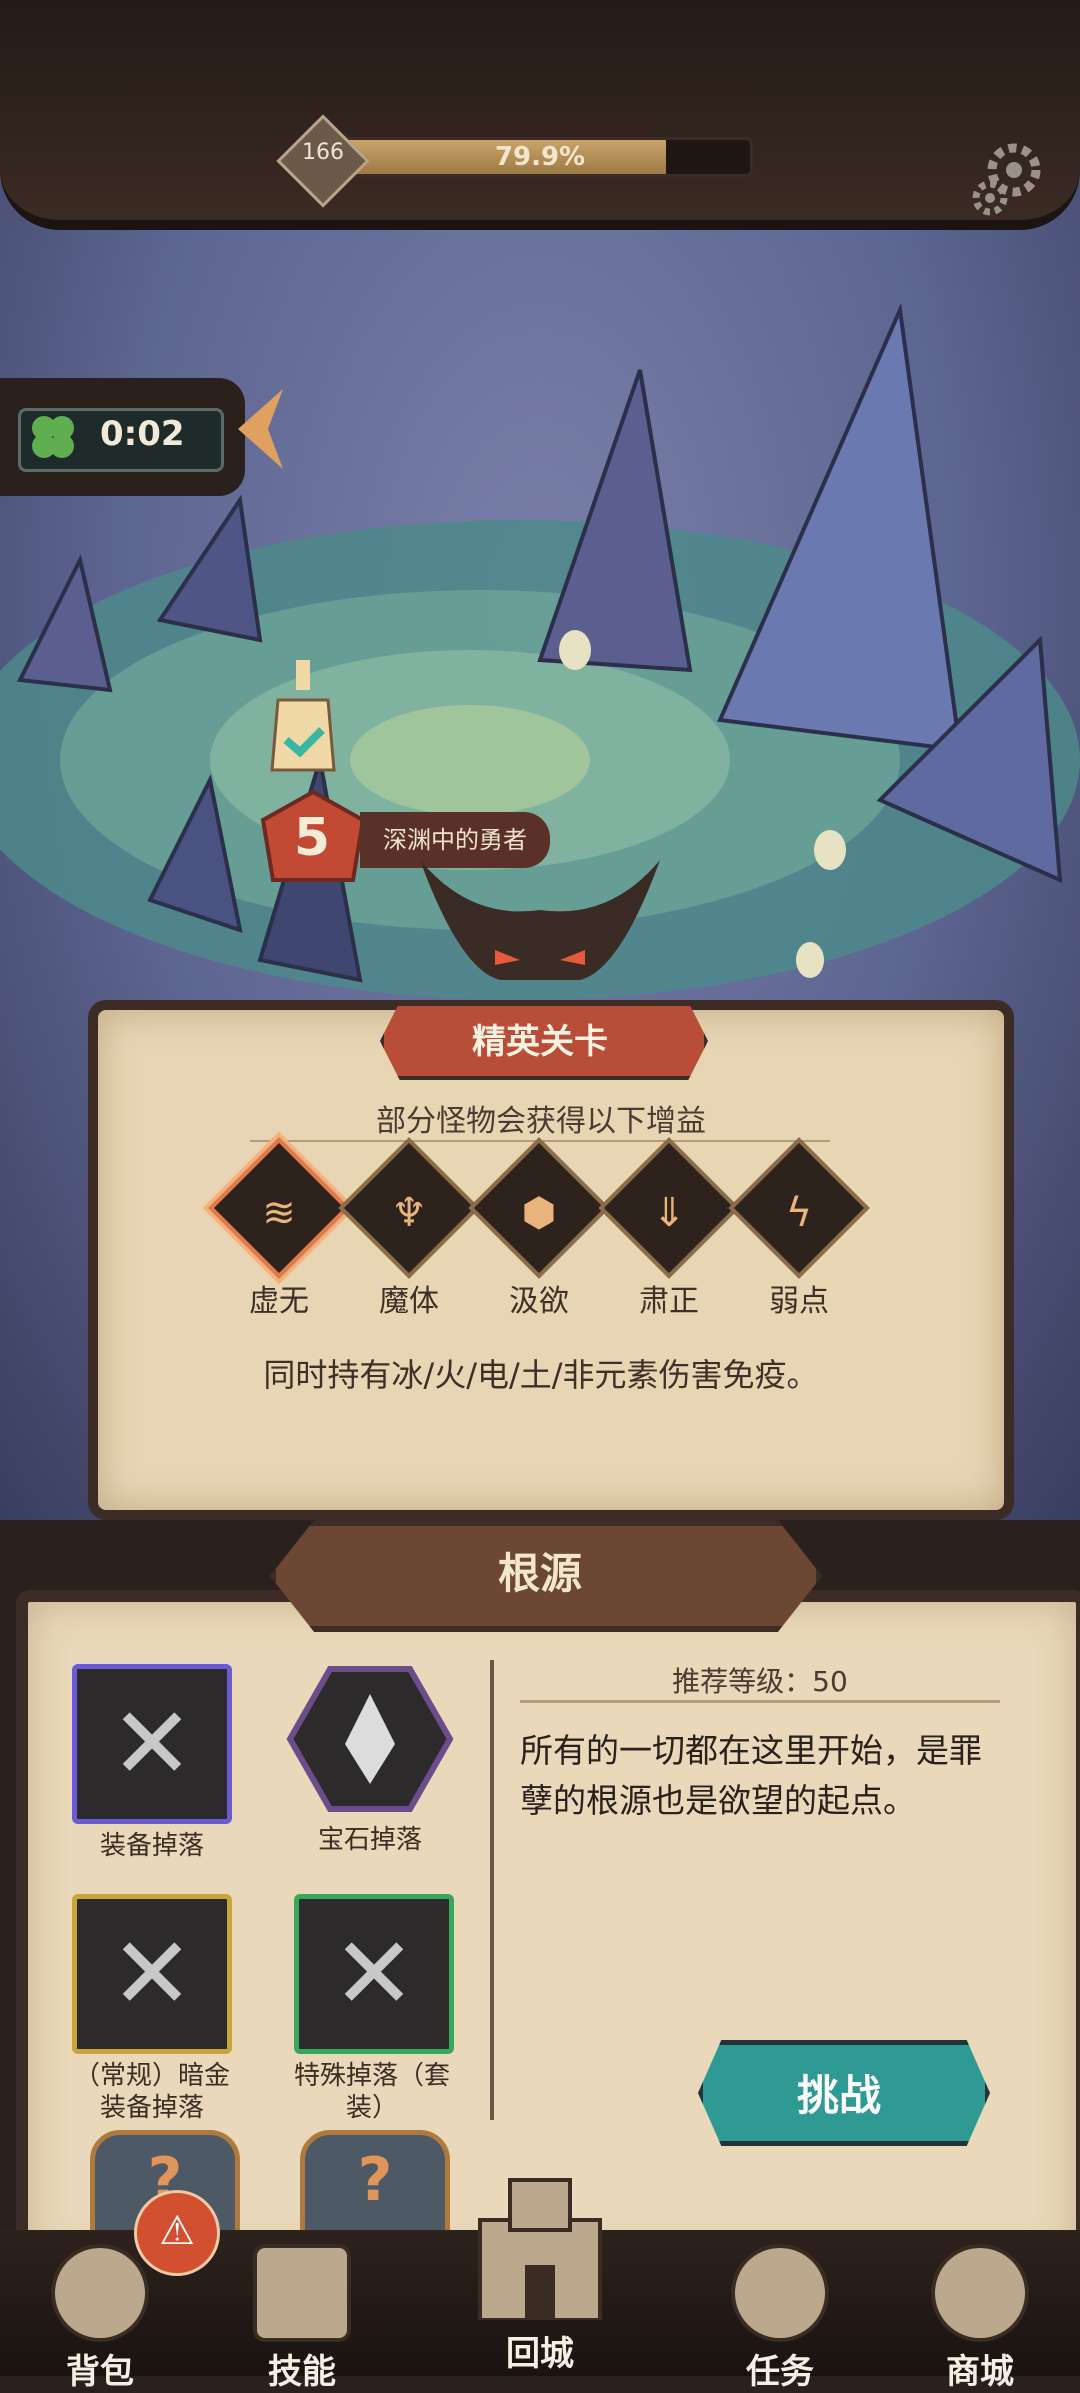  Describe the element at coordinates (541, 1375) in the screenshot. I see `immunity-text: 同时持有冰/火/电/土/非元素伤害免疫。` at that location.